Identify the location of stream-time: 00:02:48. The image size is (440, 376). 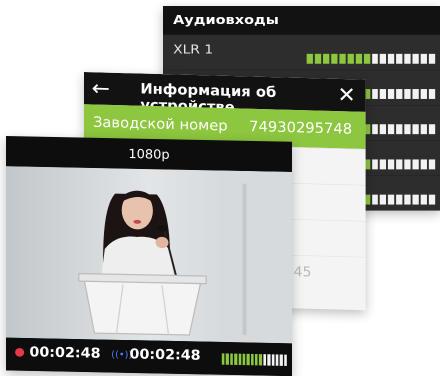
(165, 355).